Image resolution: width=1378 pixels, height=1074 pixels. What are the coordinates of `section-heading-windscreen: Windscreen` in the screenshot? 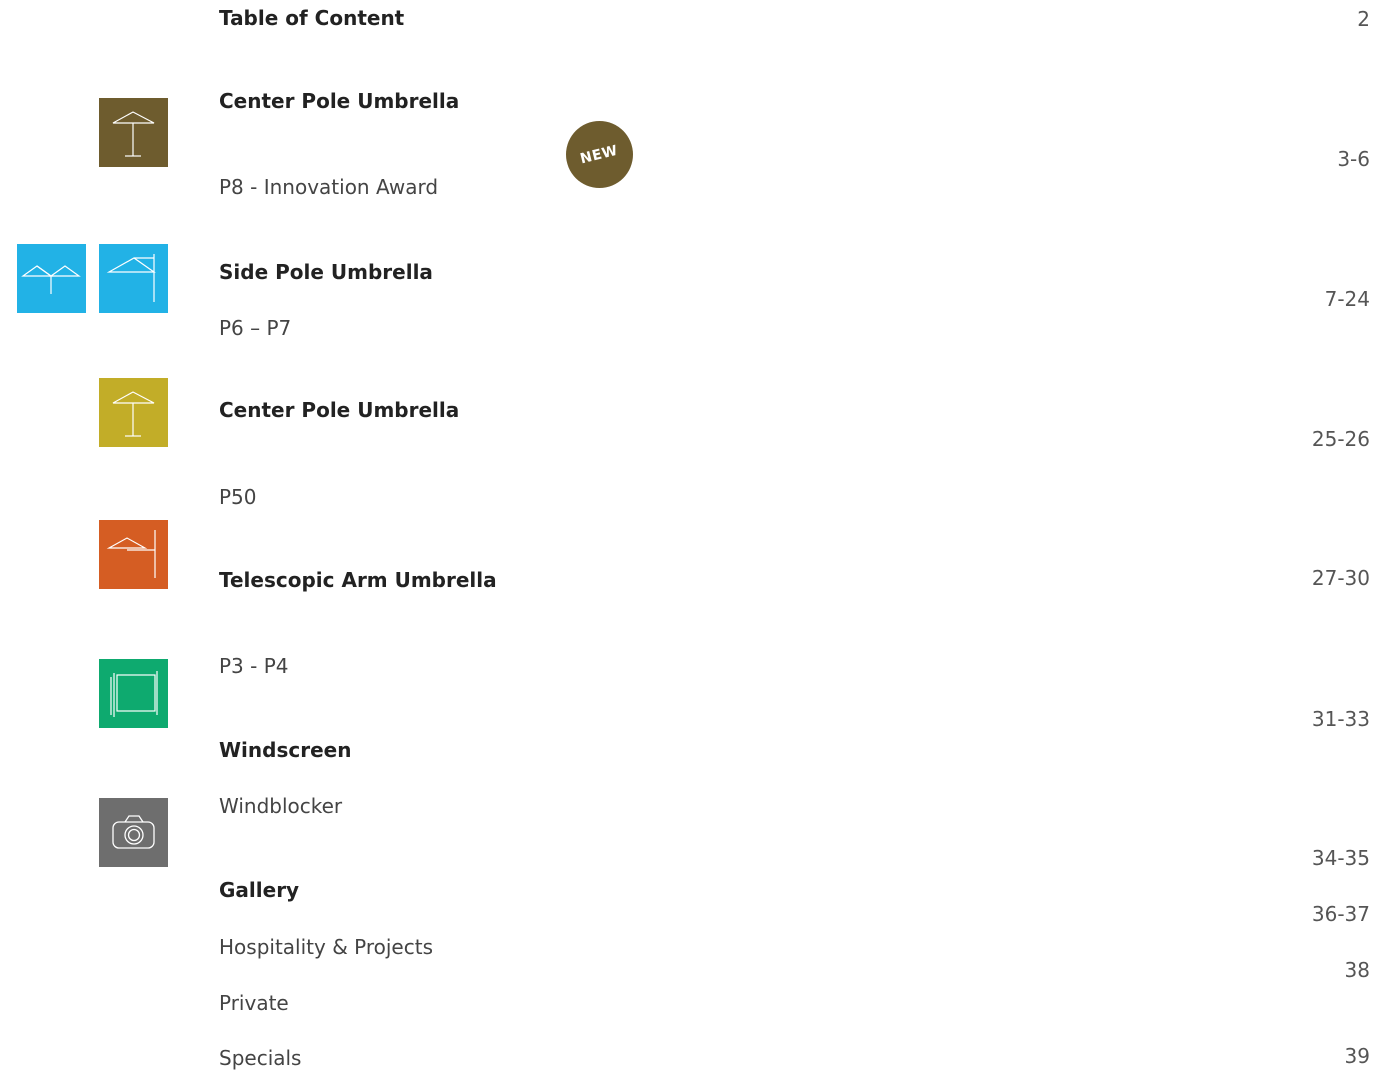 It's located at (285, 750).